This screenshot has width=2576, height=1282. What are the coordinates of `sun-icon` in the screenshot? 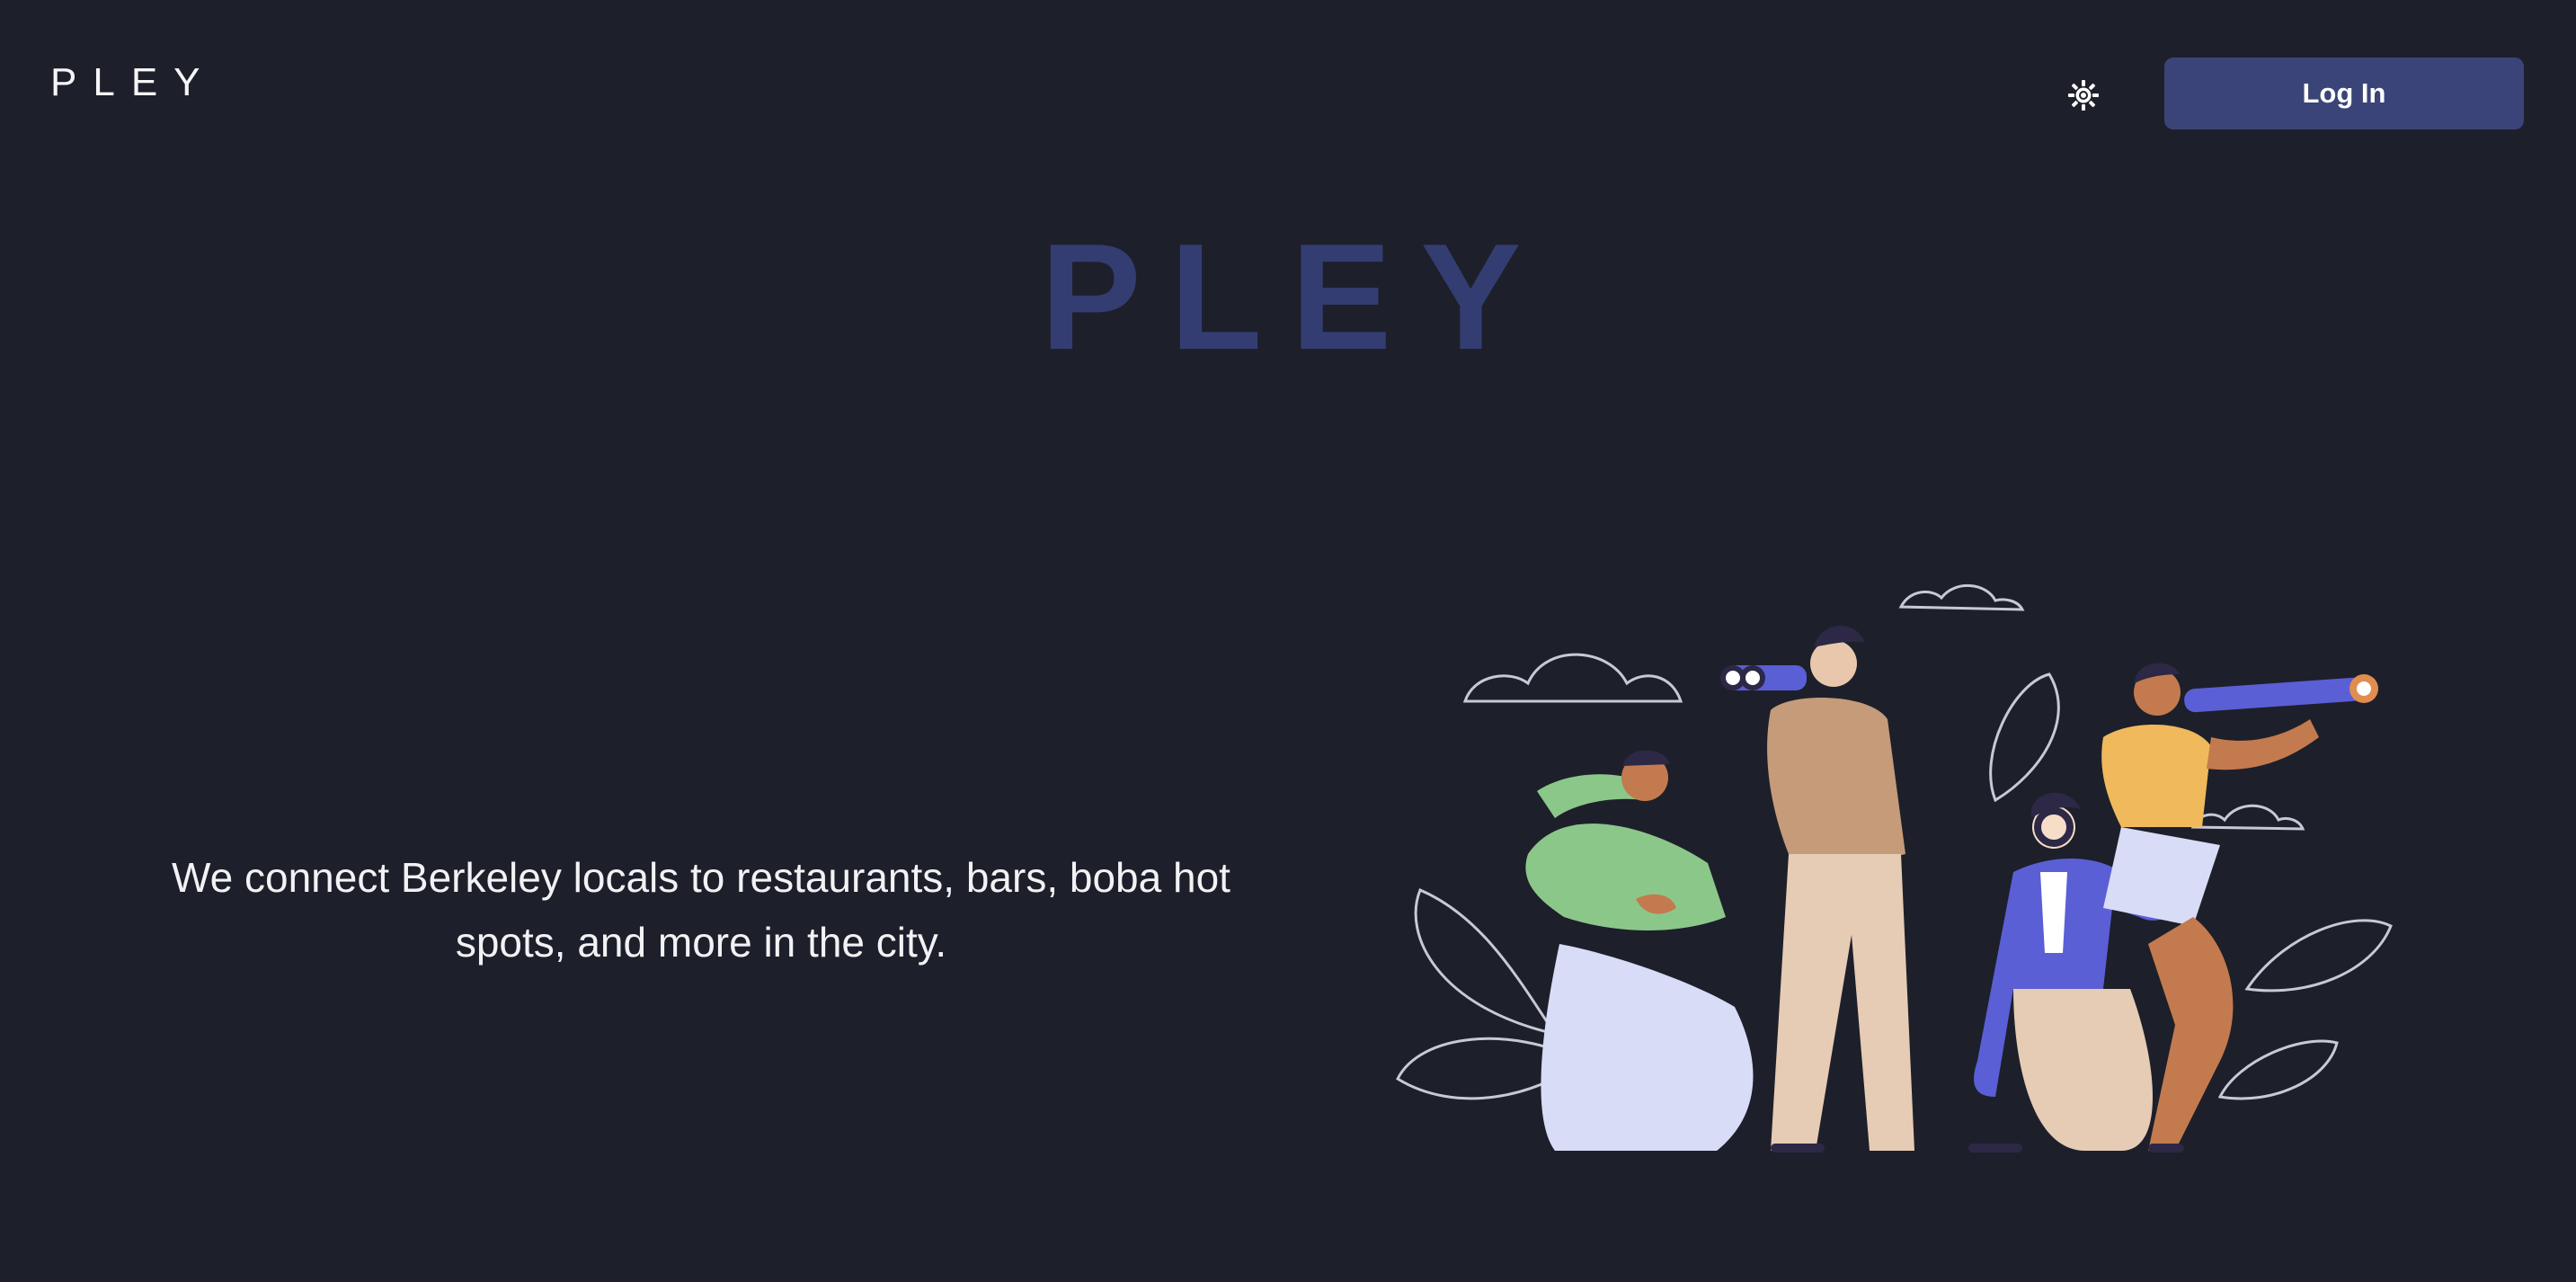 It's located at (2083, 95).